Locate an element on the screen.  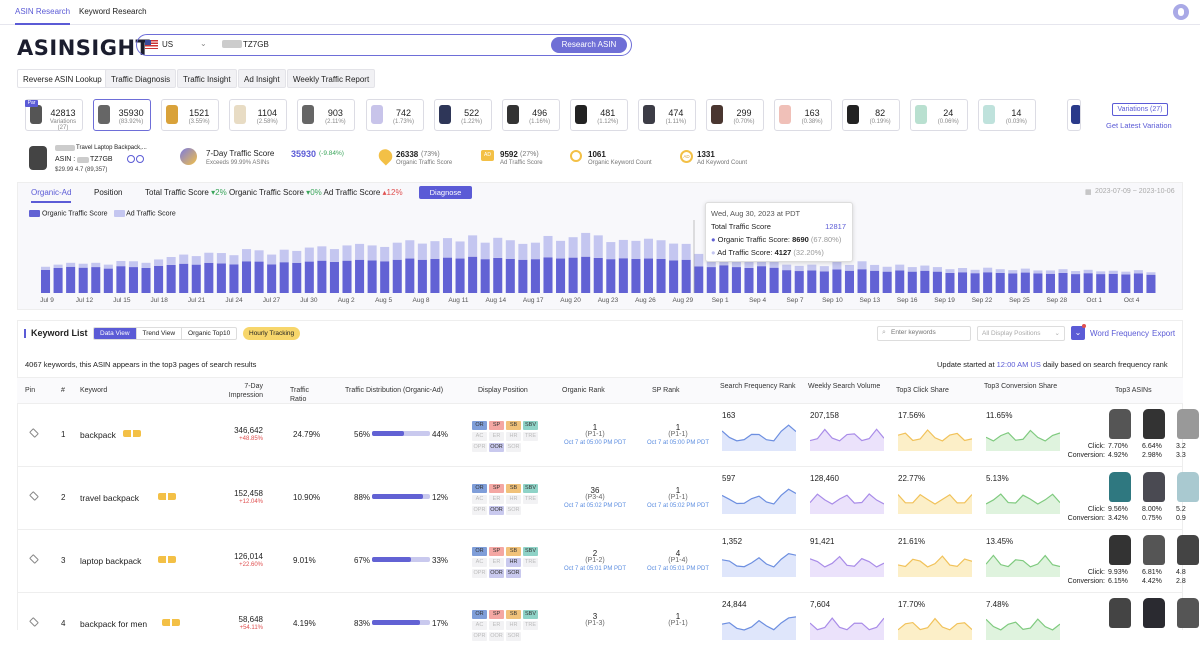
legend-ad: Ad Traffic Score is located at coordinates (151, 213).